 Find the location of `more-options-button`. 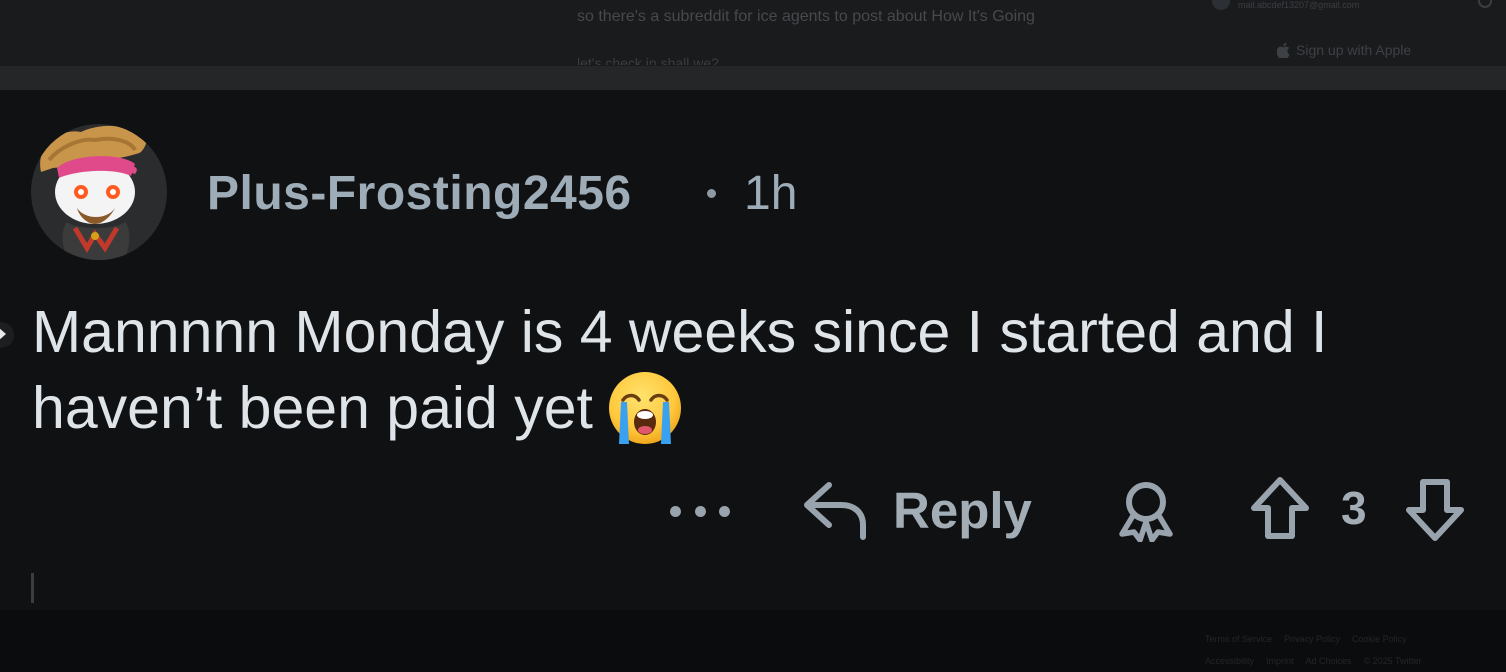

more-options-button is located at coordinates (700, 511).